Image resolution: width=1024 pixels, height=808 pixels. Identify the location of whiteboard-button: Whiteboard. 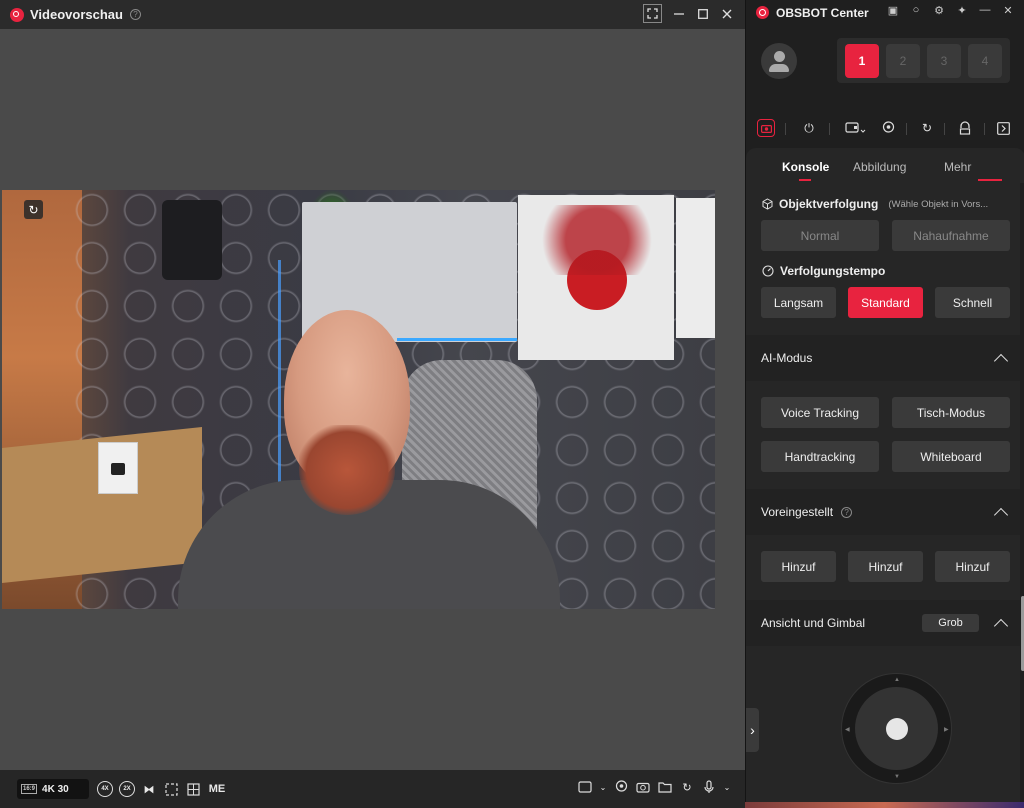
(951, 456).